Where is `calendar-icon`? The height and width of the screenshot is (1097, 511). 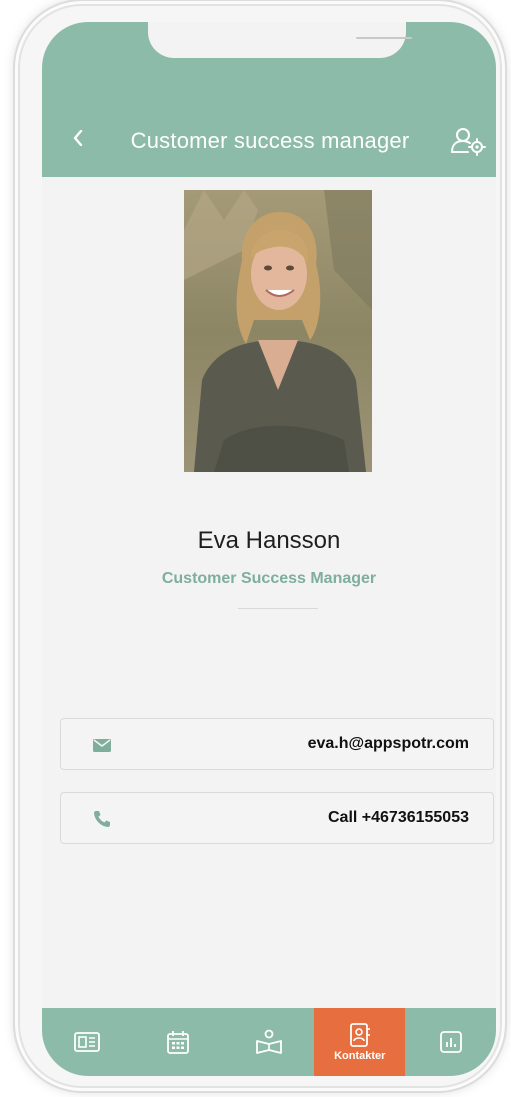 calendar-icon is located at coordinates (178, 1042).